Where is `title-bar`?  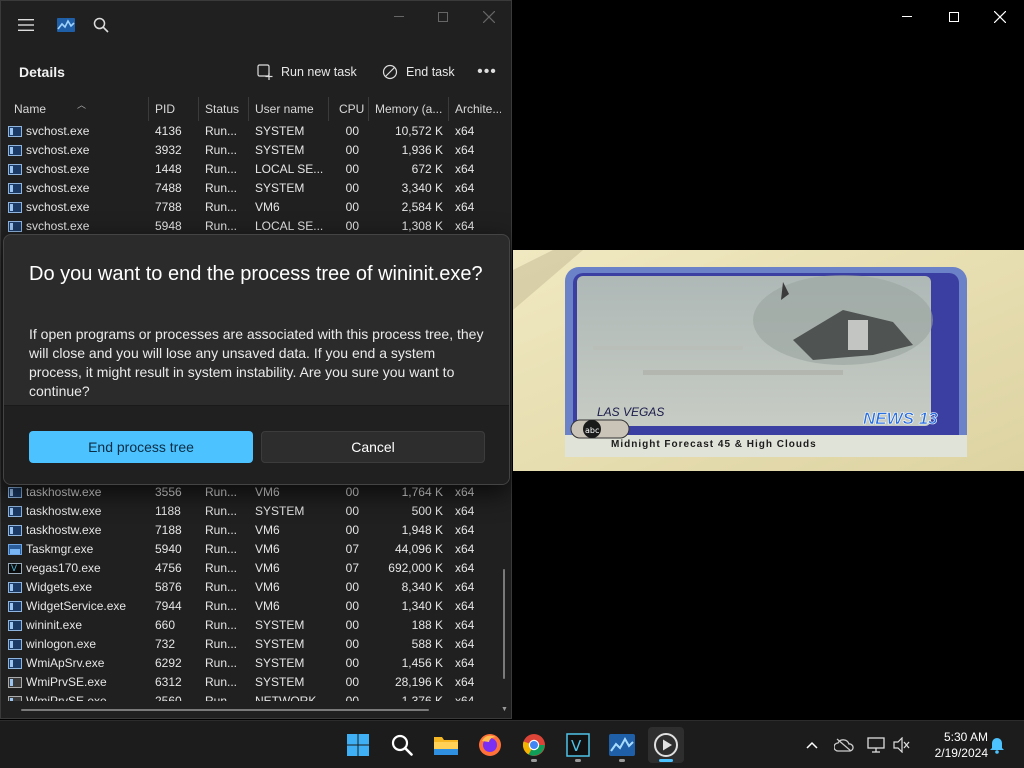 title-bar is located at coordinates (256, 25).